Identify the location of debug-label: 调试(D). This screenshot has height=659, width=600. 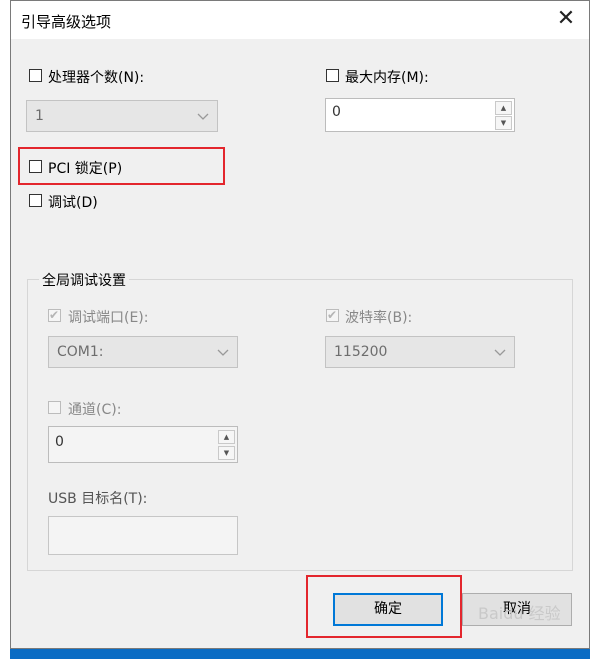
(73, 203).